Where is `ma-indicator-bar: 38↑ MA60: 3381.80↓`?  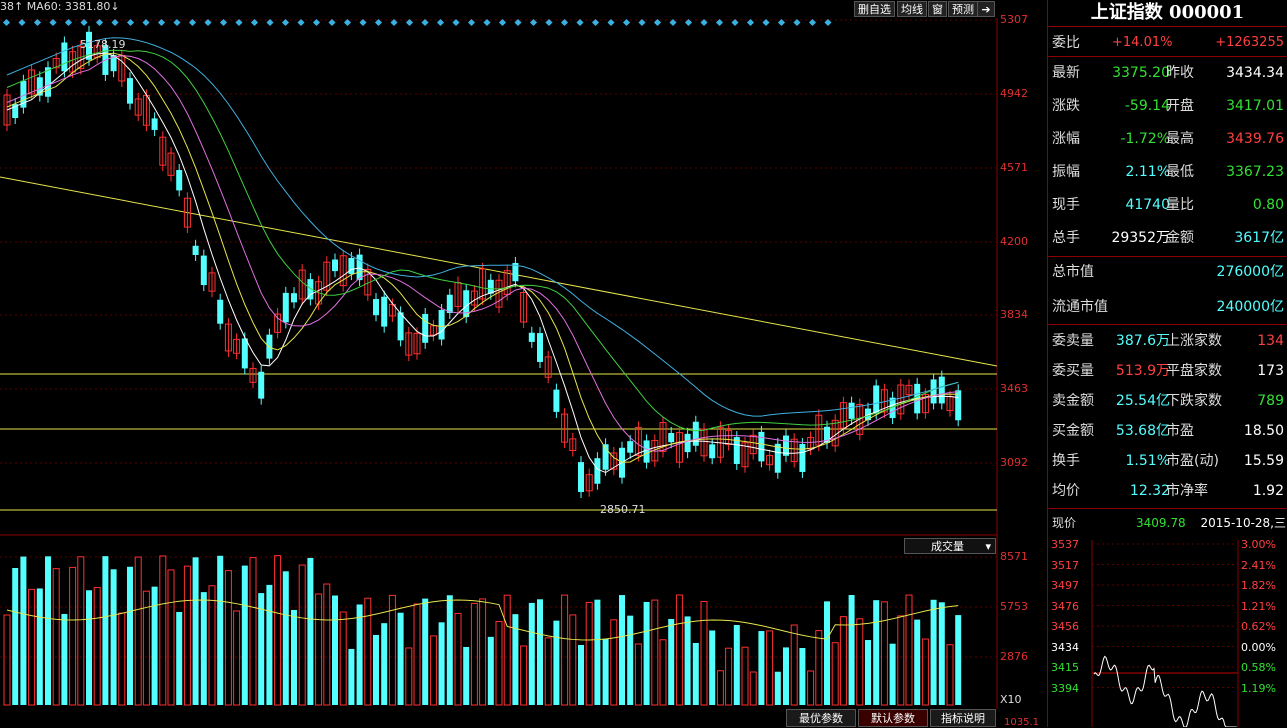
ma-indicator-bar: 38↑ MA60: 3381.80↓ is located at coordinates (60, 9).